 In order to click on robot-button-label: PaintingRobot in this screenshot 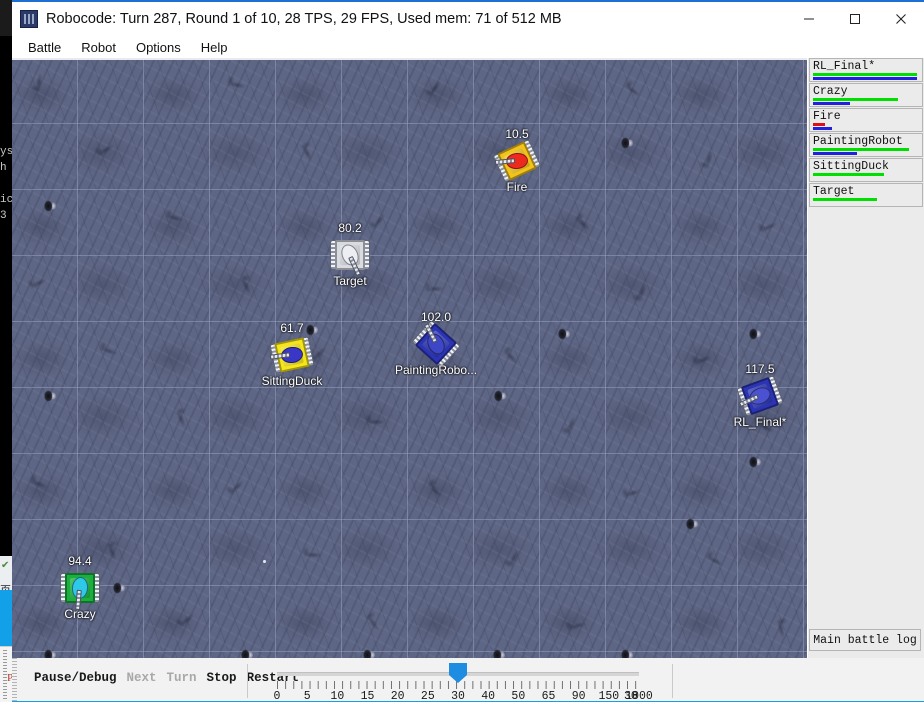, I will do `click(858, 141)`.